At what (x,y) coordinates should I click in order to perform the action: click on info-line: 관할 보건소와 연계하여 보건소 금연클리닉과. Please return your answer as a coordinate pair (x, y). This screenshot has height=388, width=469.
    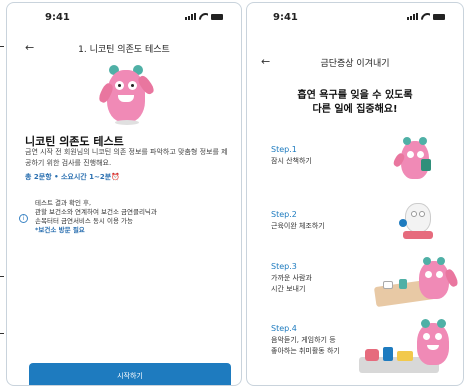
    Looking at the image, I should click on (96, 212).